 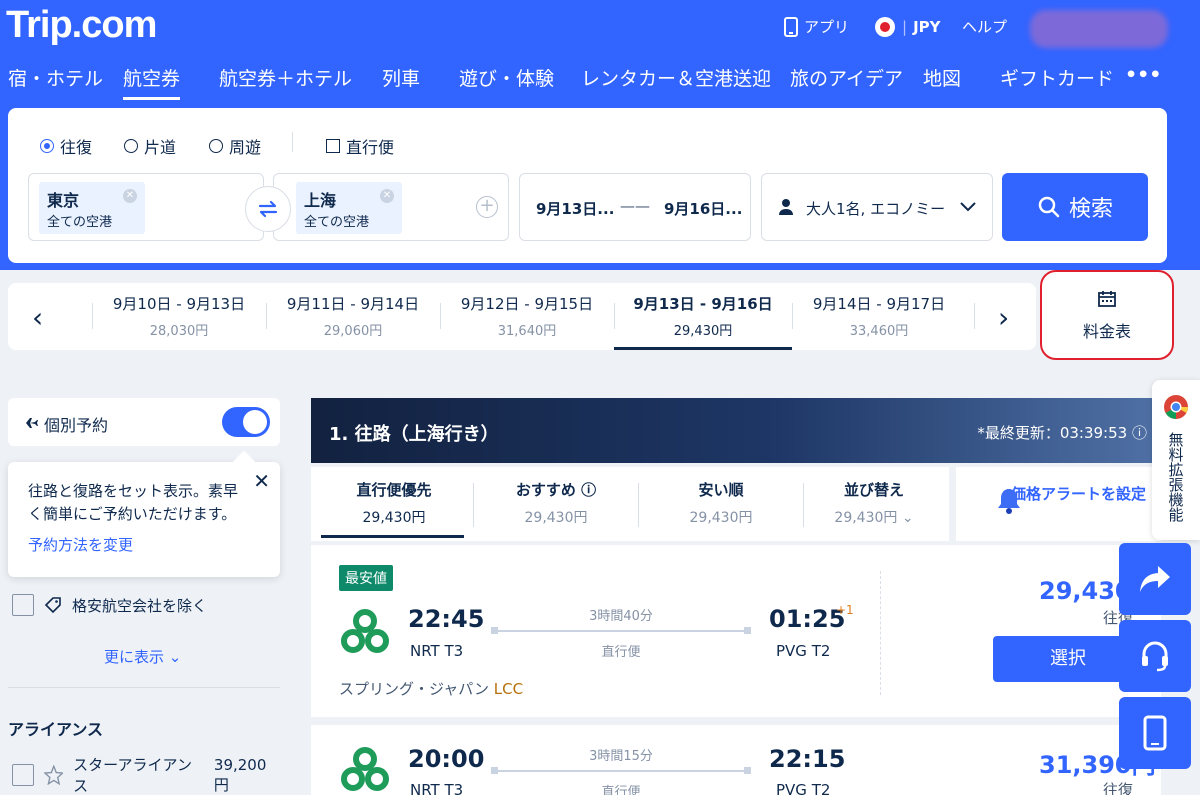 I want to click on destination-tag: 上海 全ての空港 ✕, so click(x=349, y=208).